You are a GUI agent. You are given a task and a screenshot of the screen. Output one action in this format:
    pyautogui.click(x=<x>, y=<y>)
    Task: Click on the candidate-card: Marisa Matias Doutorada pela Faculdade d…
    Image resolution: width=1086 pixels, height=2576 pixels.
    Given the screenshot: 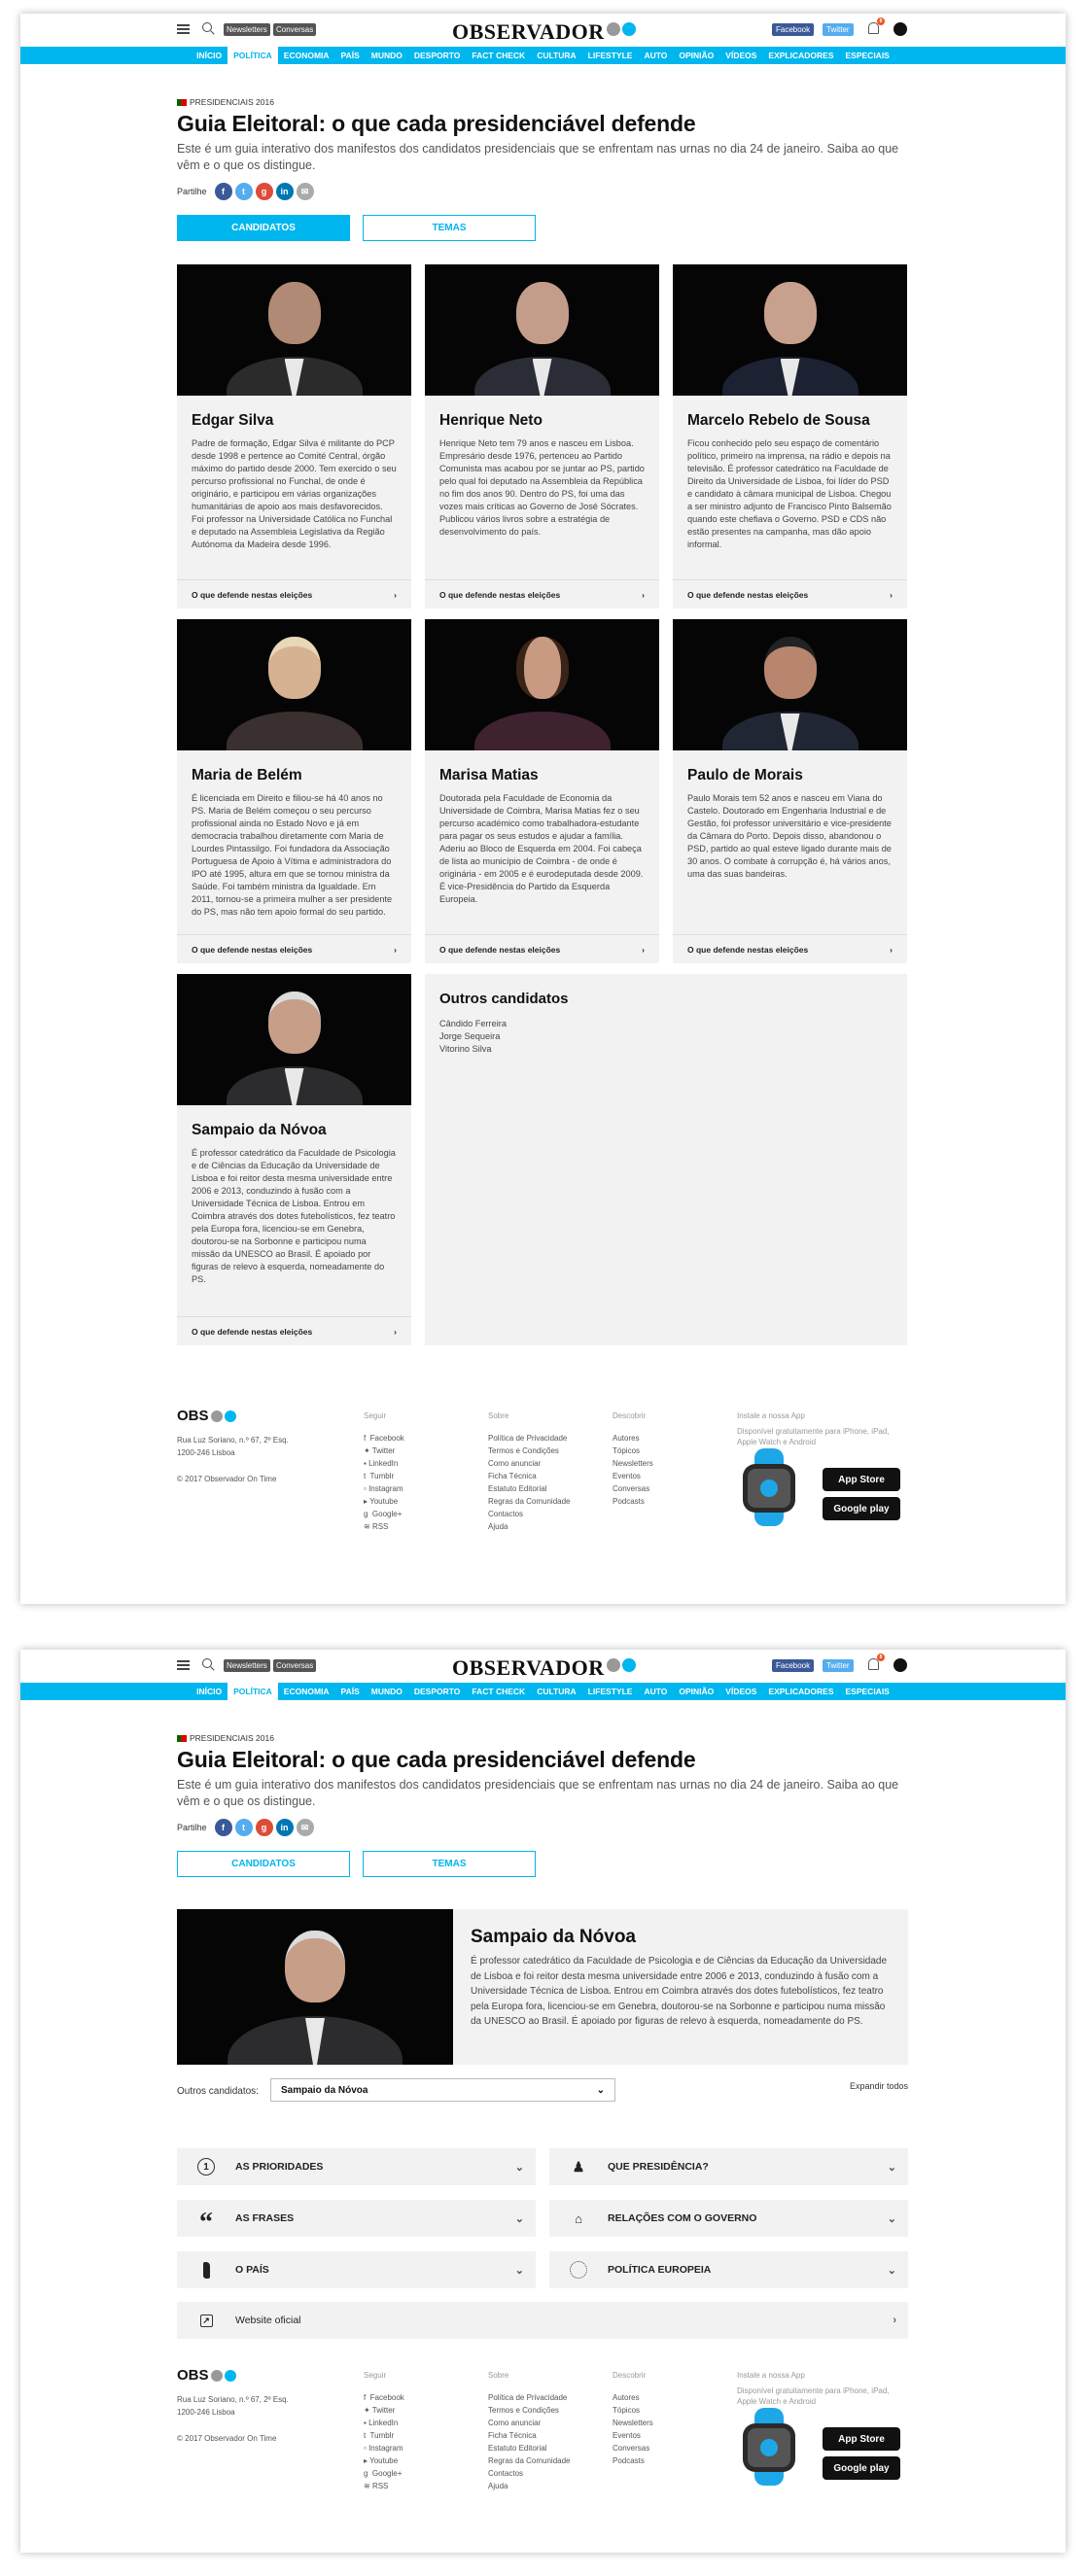 What is the action you would take?
    pyautogui.click(x=542, y=791)
    